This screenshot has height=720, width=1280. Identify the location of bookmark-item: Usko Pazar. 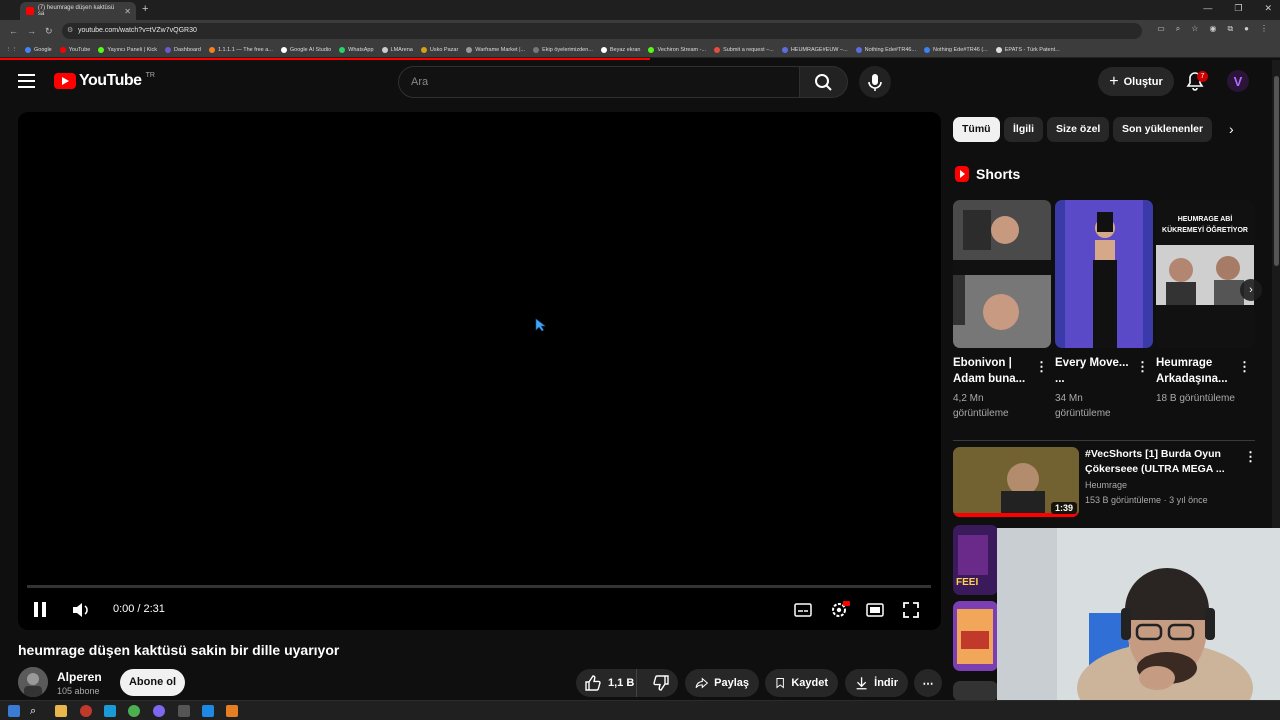
(439, 49).